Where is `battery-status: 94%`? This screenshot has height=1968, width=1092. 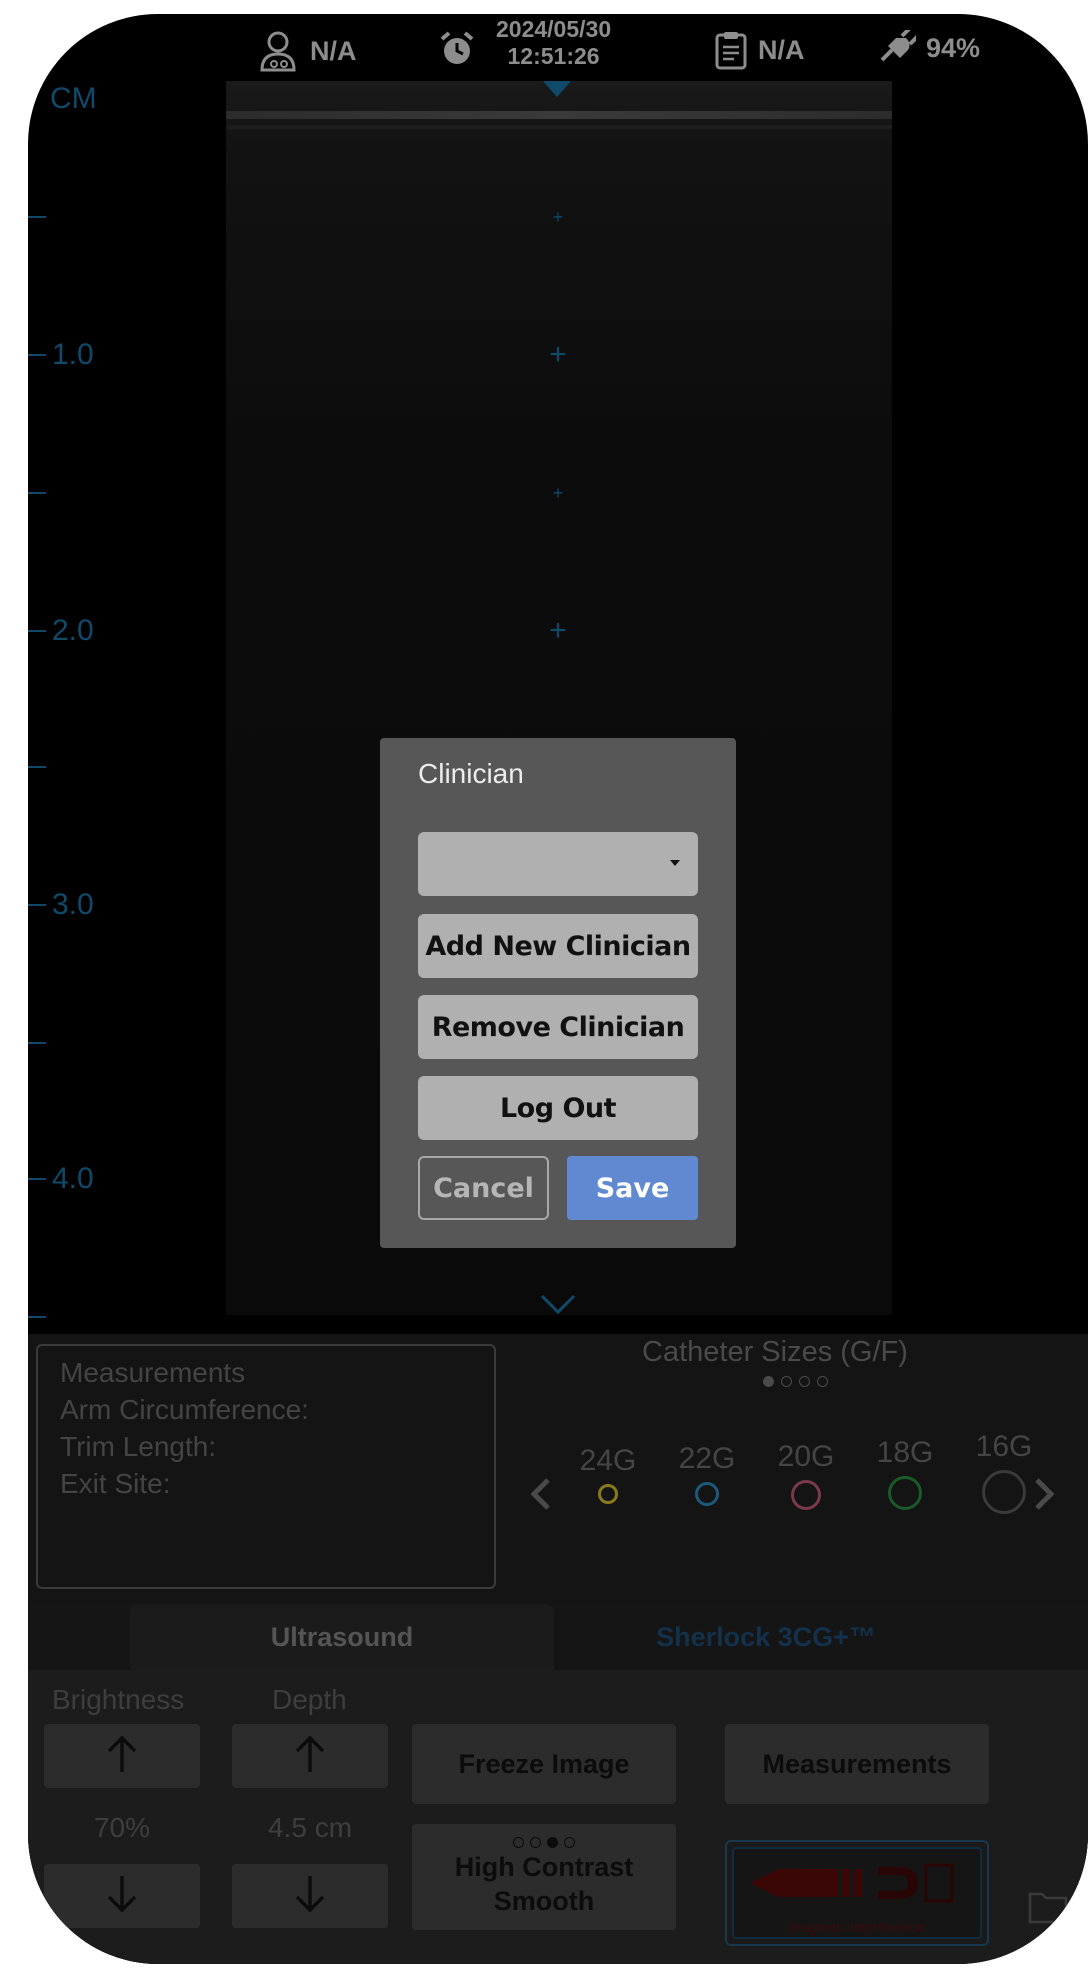 battery-status: 94% is located at coordinates (928, 48).